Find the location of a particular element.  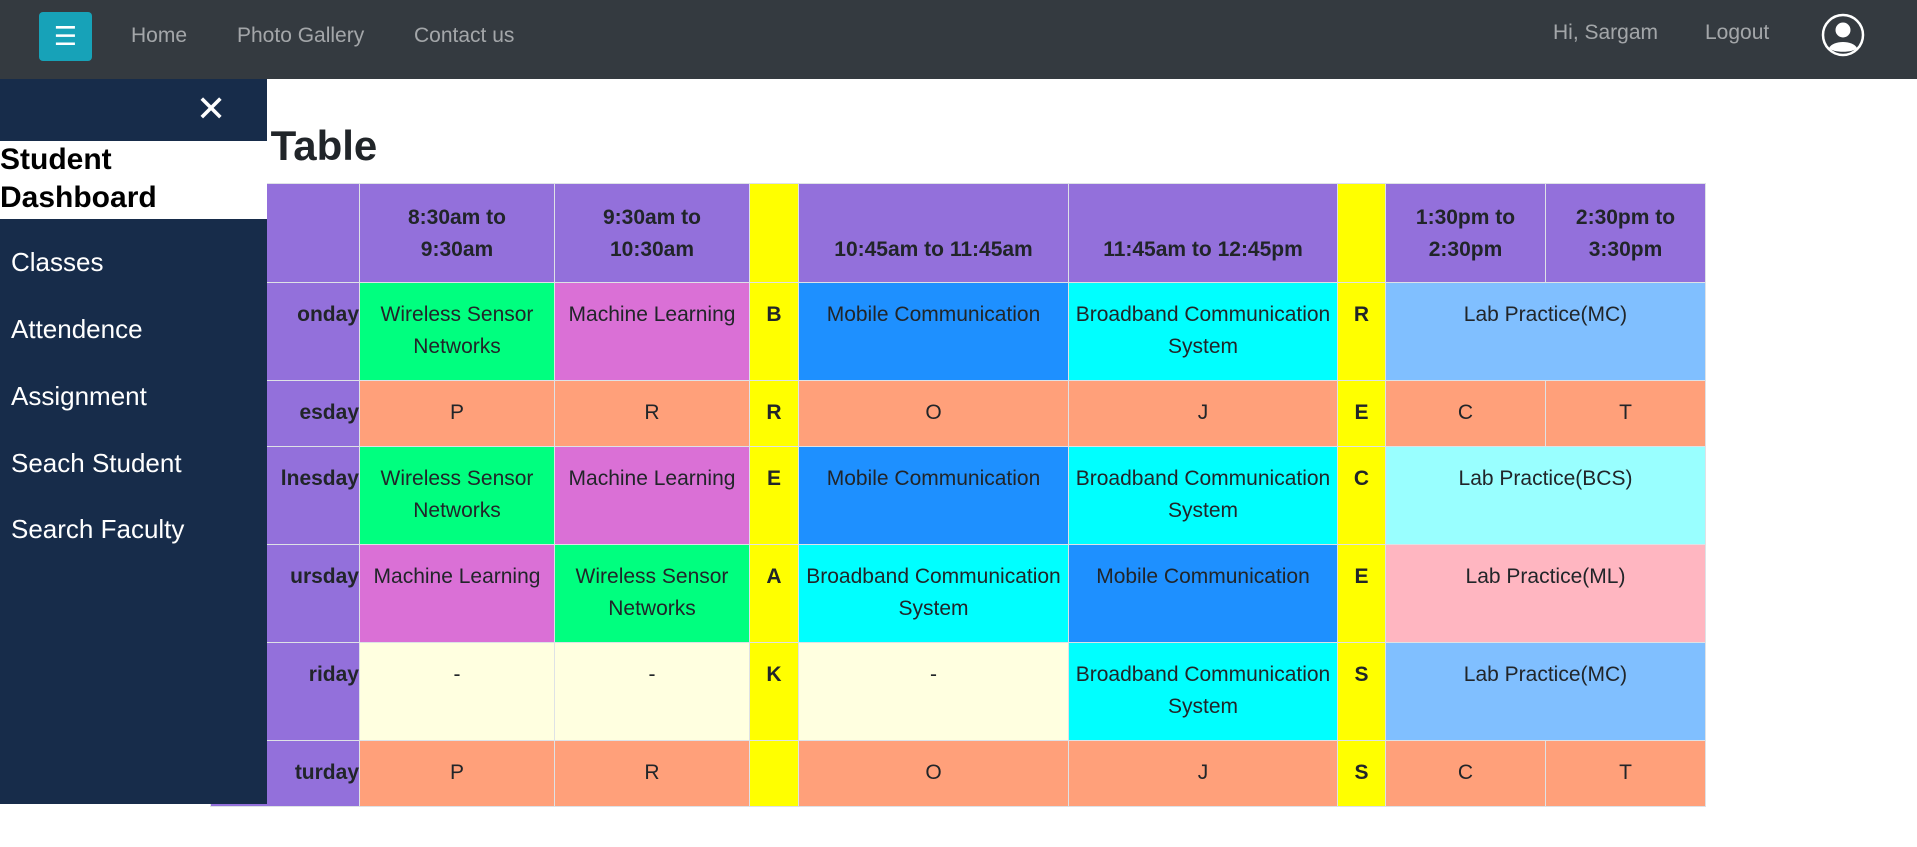

user-greeting: Hi, Sargam is located at coordinates (1606, 32).